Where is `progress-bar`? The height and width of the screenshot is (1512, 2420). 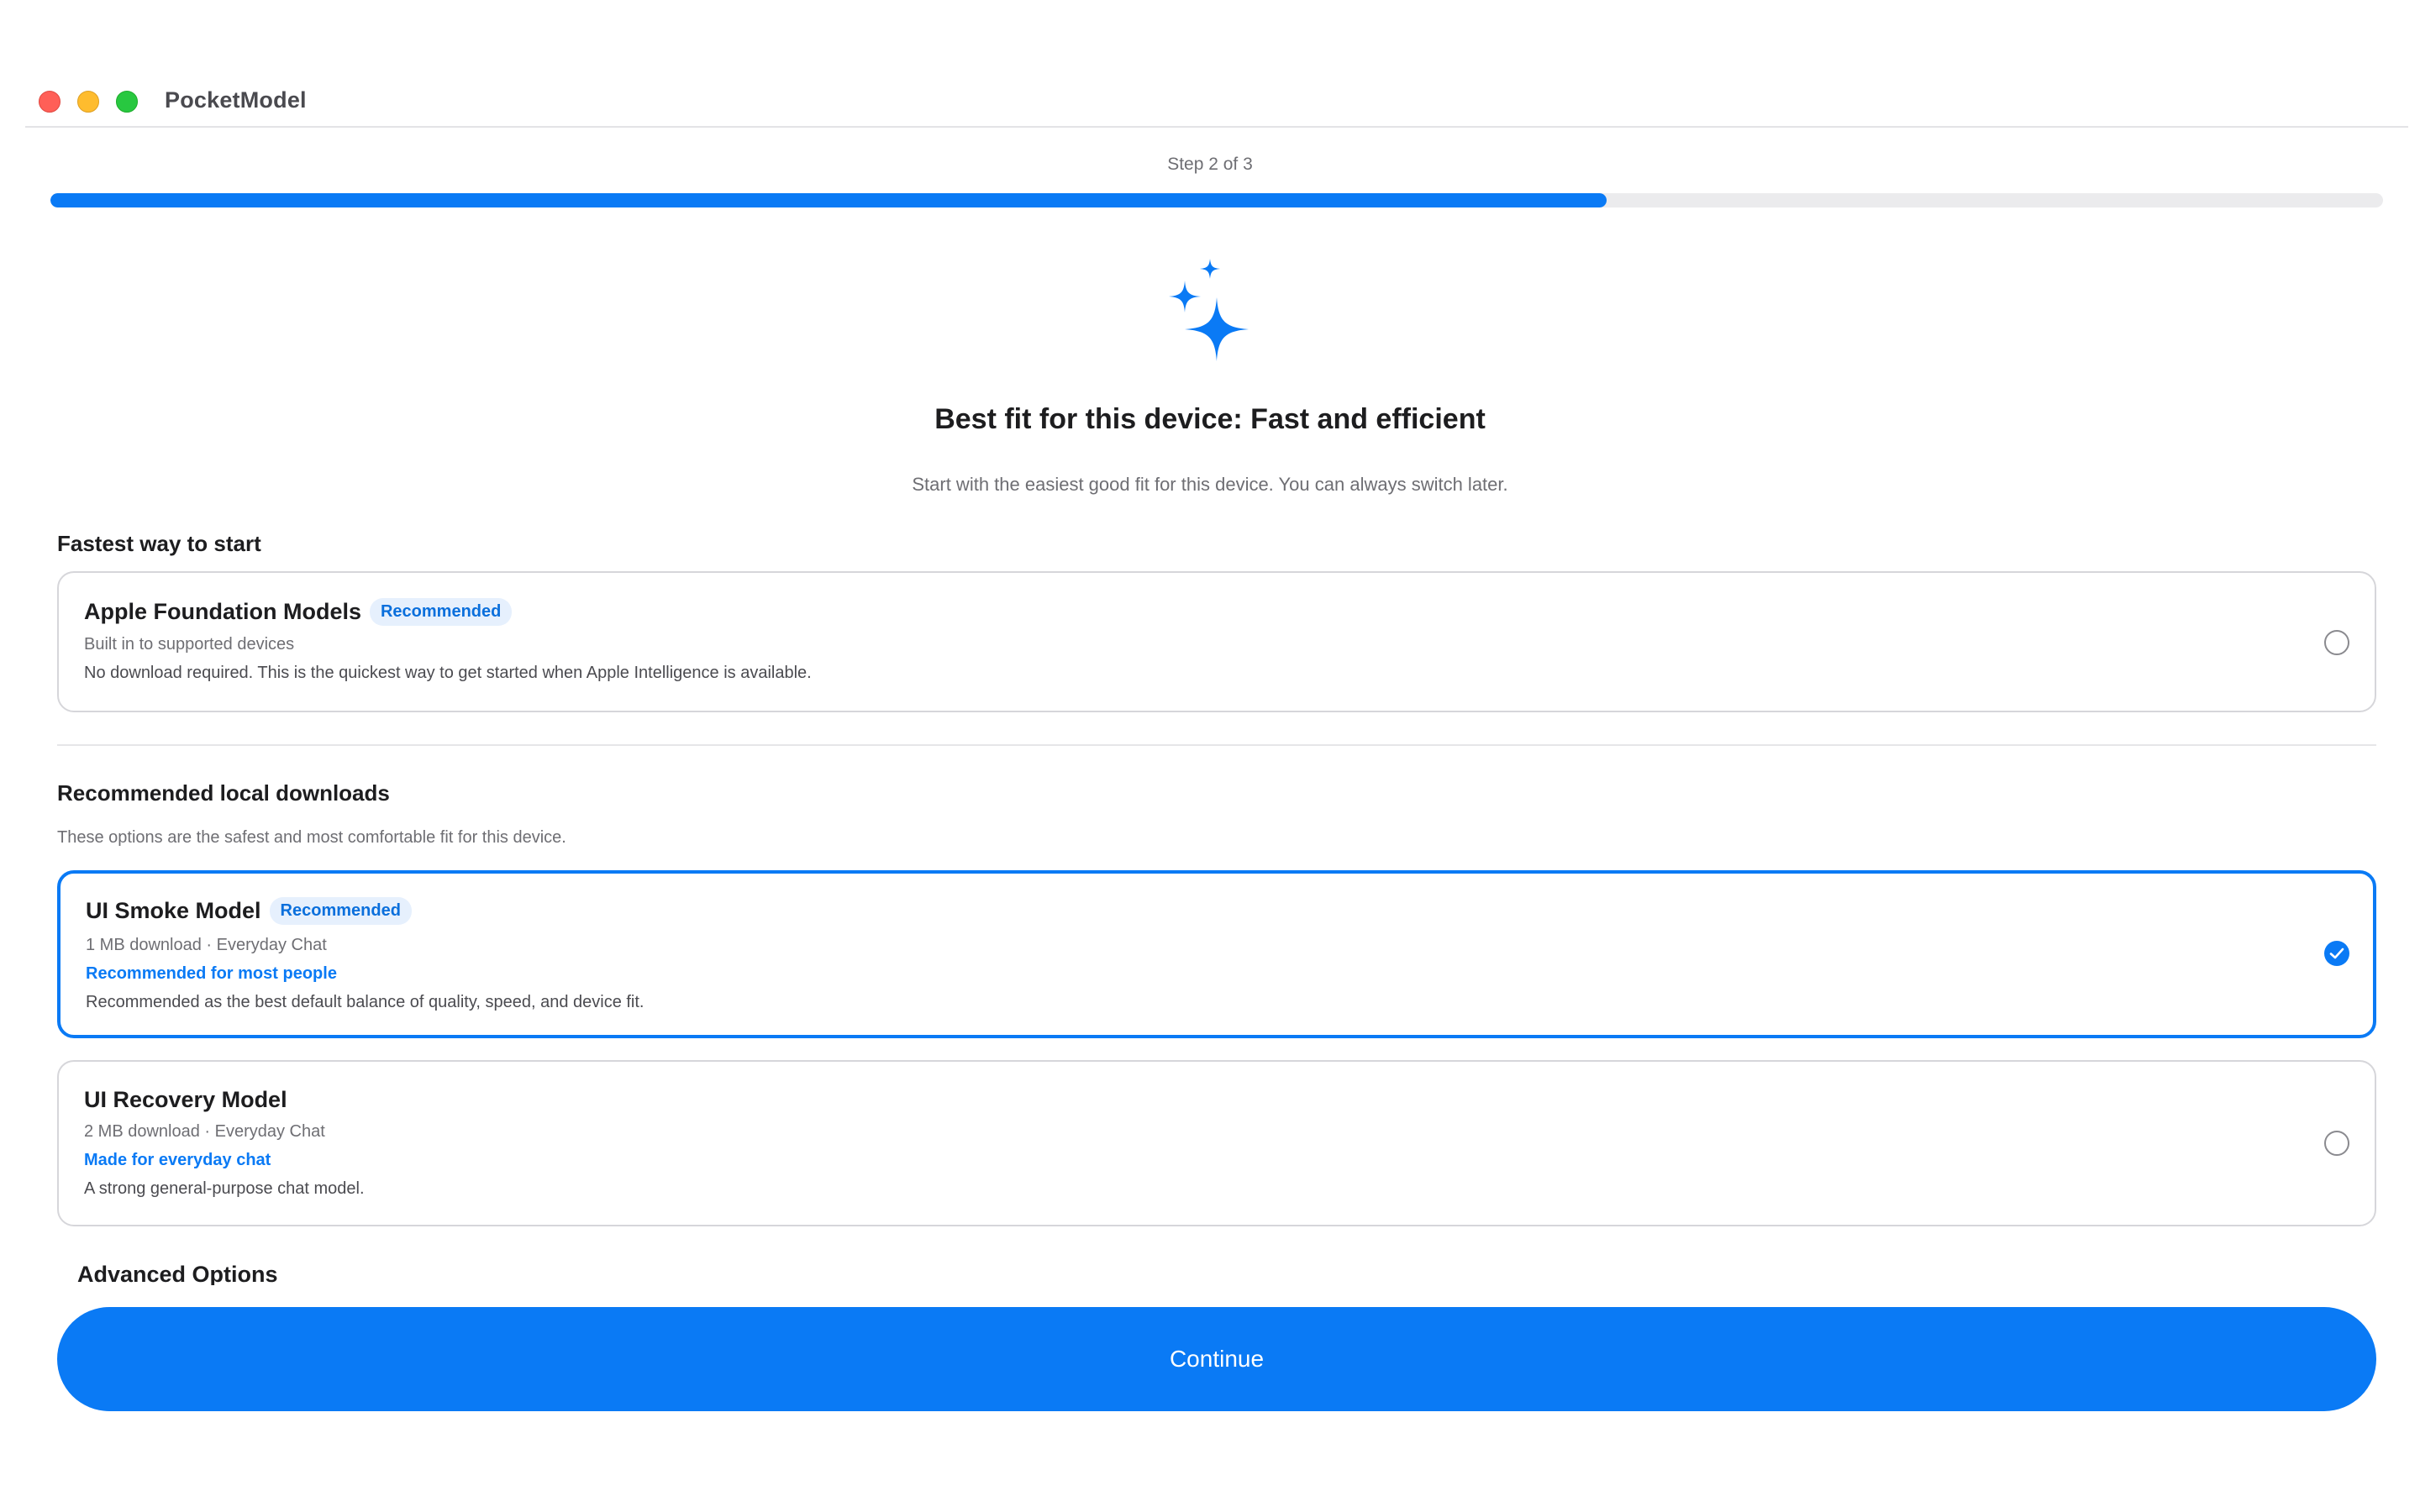
progress-bar is located at coordinates (1216, 200).